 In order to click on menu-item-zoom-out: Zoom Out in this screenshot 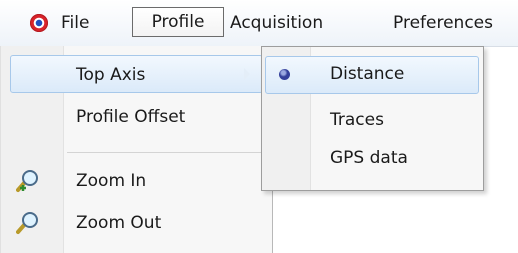, I will do `click(136, 223)`.